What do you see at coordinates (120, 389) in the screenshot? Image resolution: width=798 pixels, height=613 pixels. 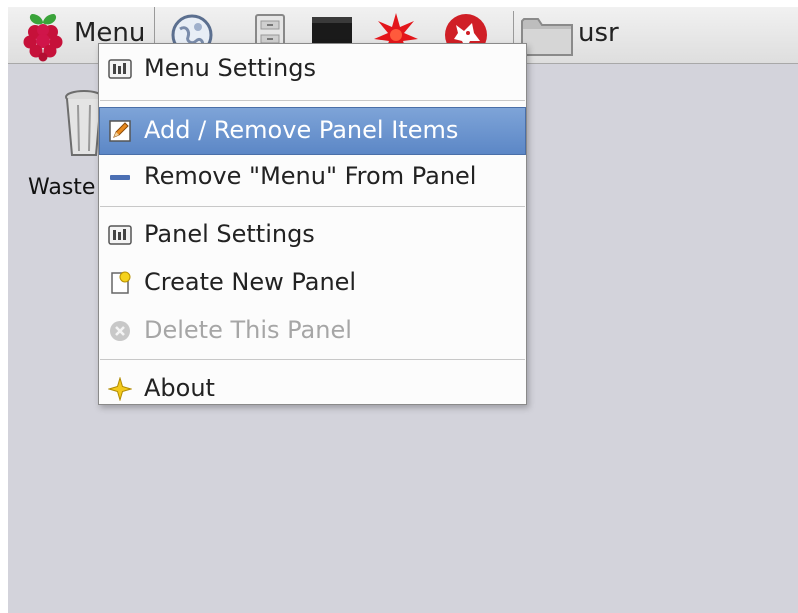 I see `star-icon` at bounding box center [120, 389].